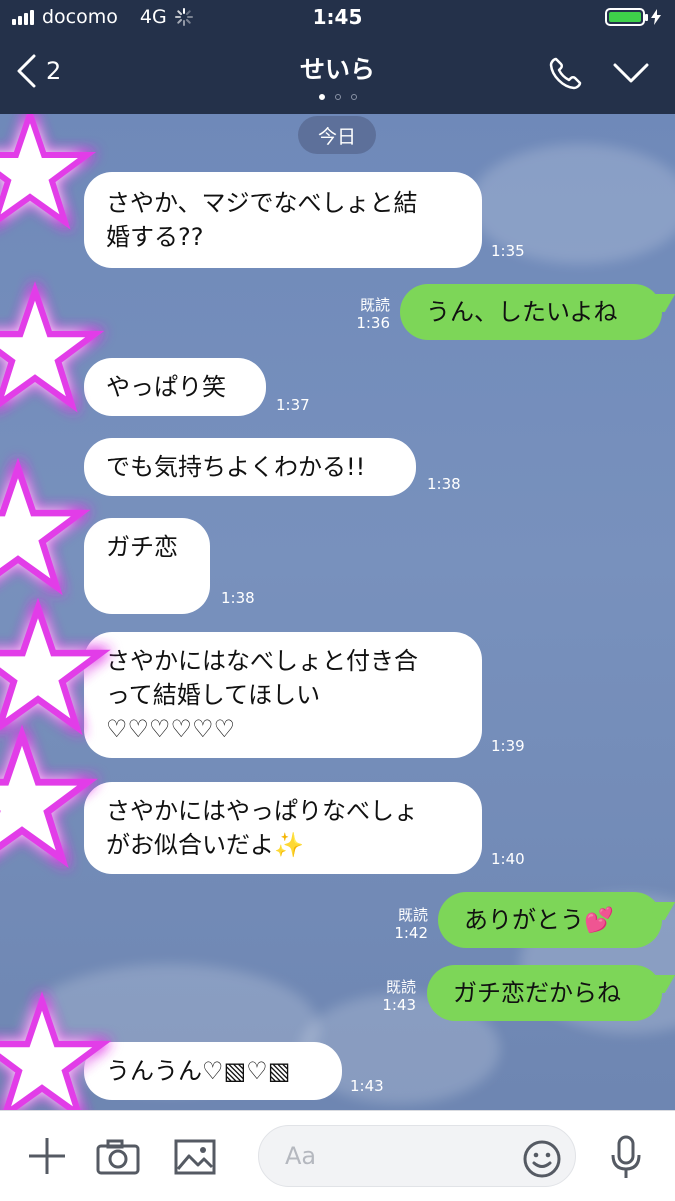 This screenshot has width=675, height=1201. Describe the element at coordinates (147, 566) in the screenshot. I see `received-message: ガチ恋` at that location.